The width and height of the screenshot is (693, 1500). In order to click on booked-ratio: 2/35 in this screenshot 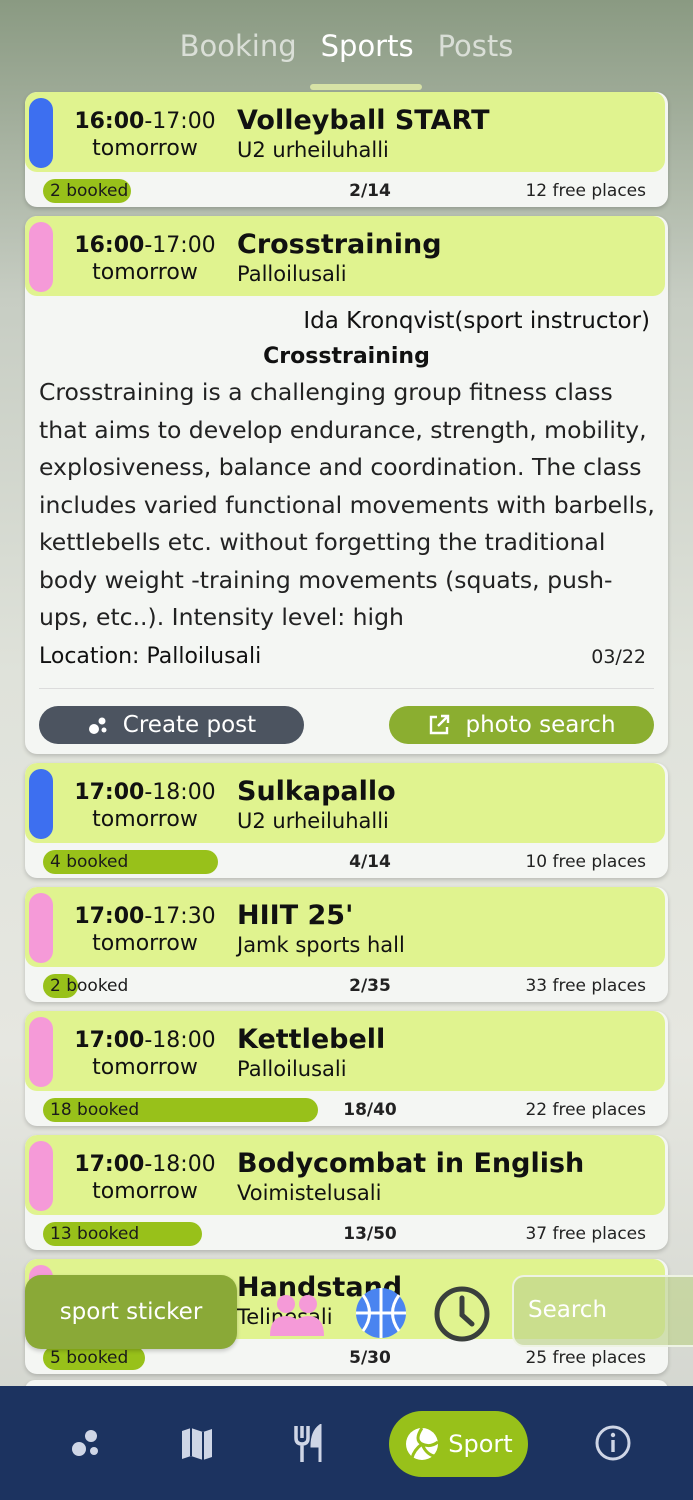, I will do `click(370, 986)`.